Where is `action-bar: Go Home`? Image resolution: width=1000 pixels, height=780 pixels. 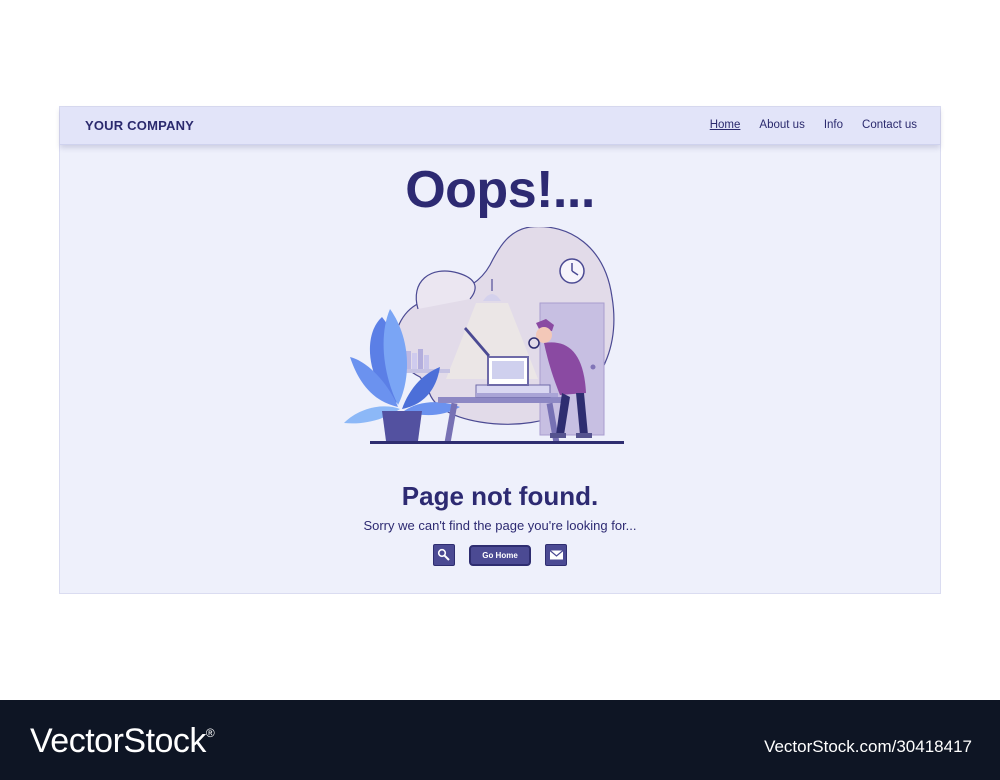
action-bar: Go Home is located at coordinates (500, 555).